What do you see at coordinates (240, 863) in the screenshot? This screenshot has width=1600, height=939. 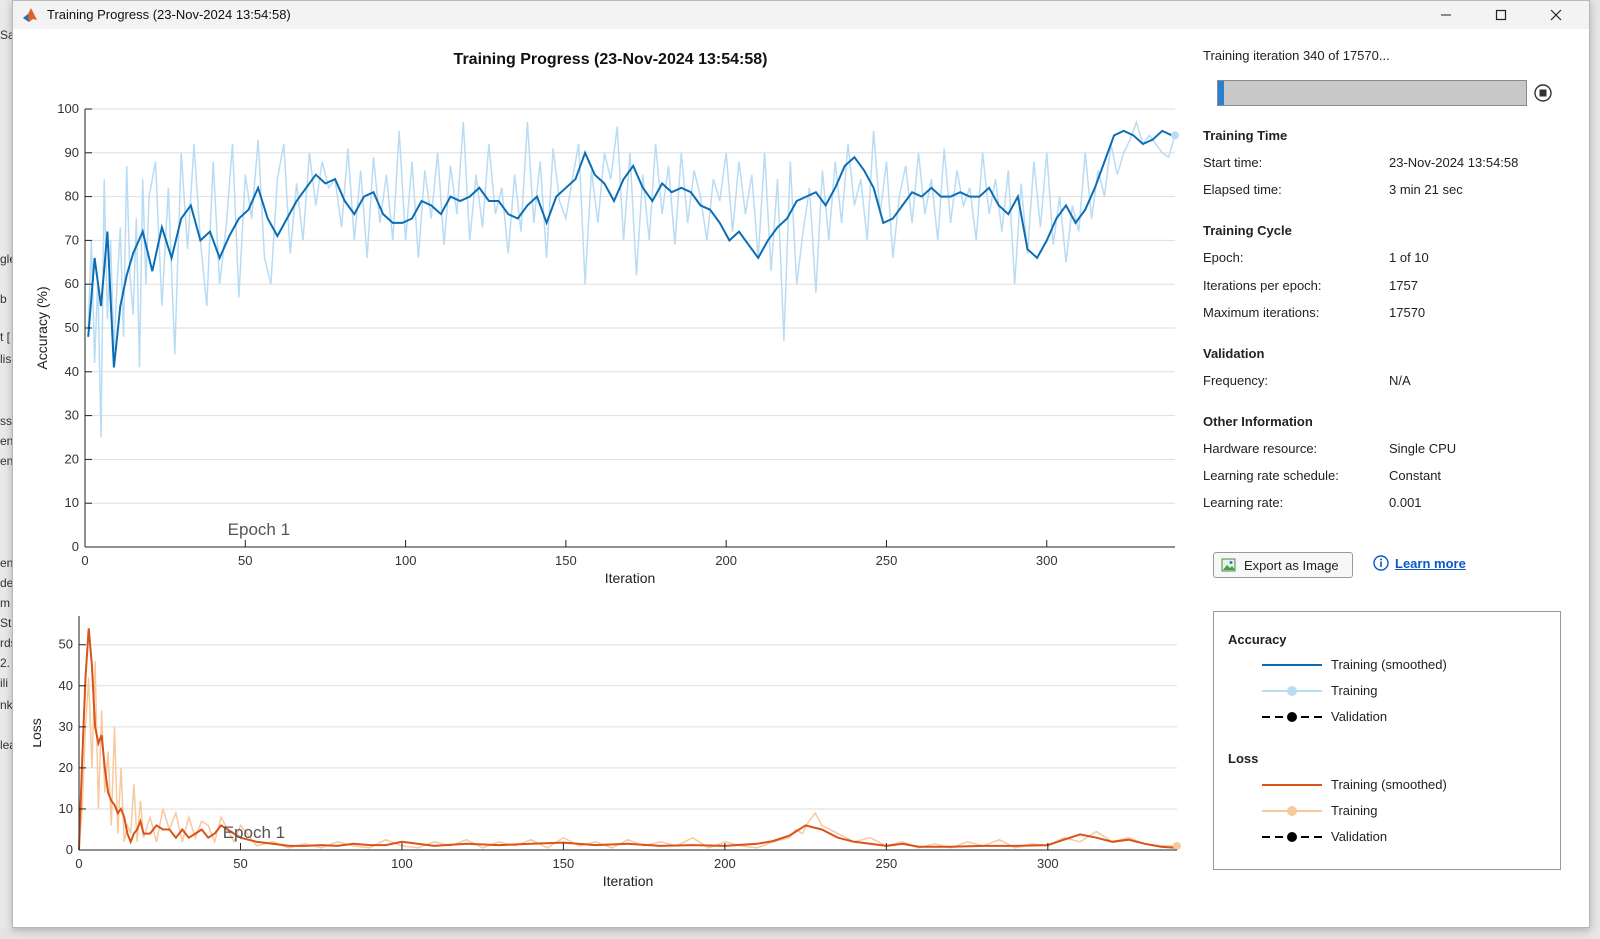 I see `loss-x-tick-label: 50` at bounding box center [240, 863].